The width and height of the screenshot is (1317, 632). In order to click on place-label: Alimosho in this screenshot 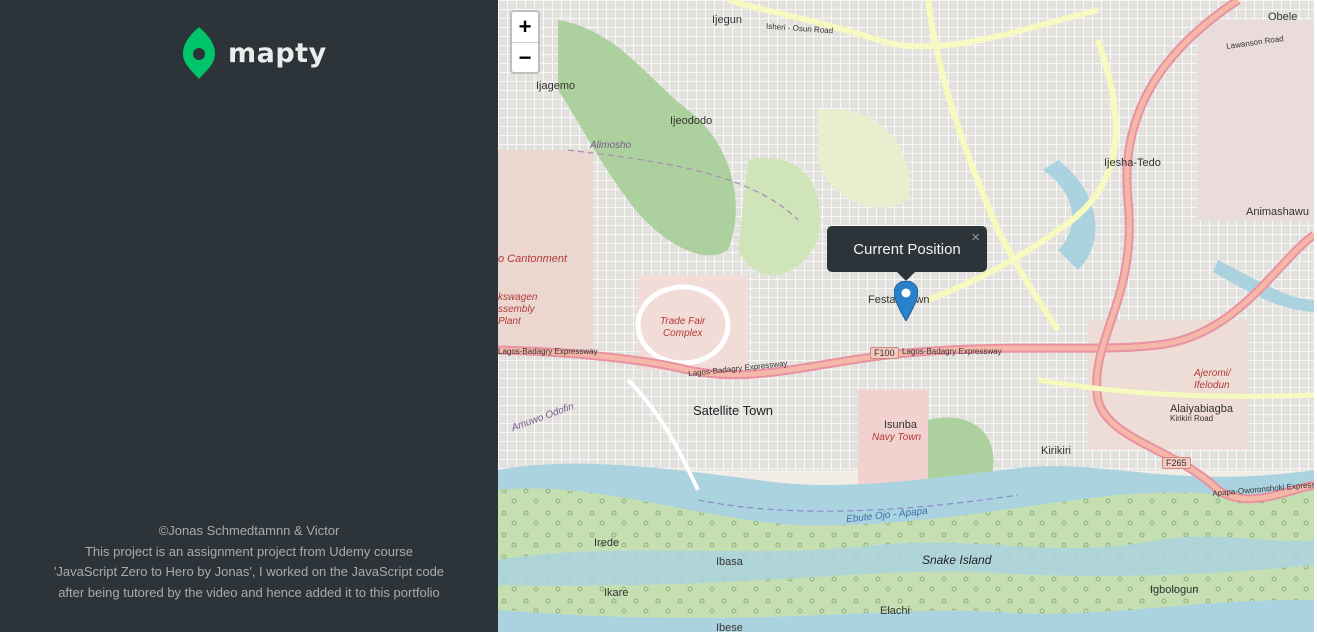, I will do `click(611, 145)`.